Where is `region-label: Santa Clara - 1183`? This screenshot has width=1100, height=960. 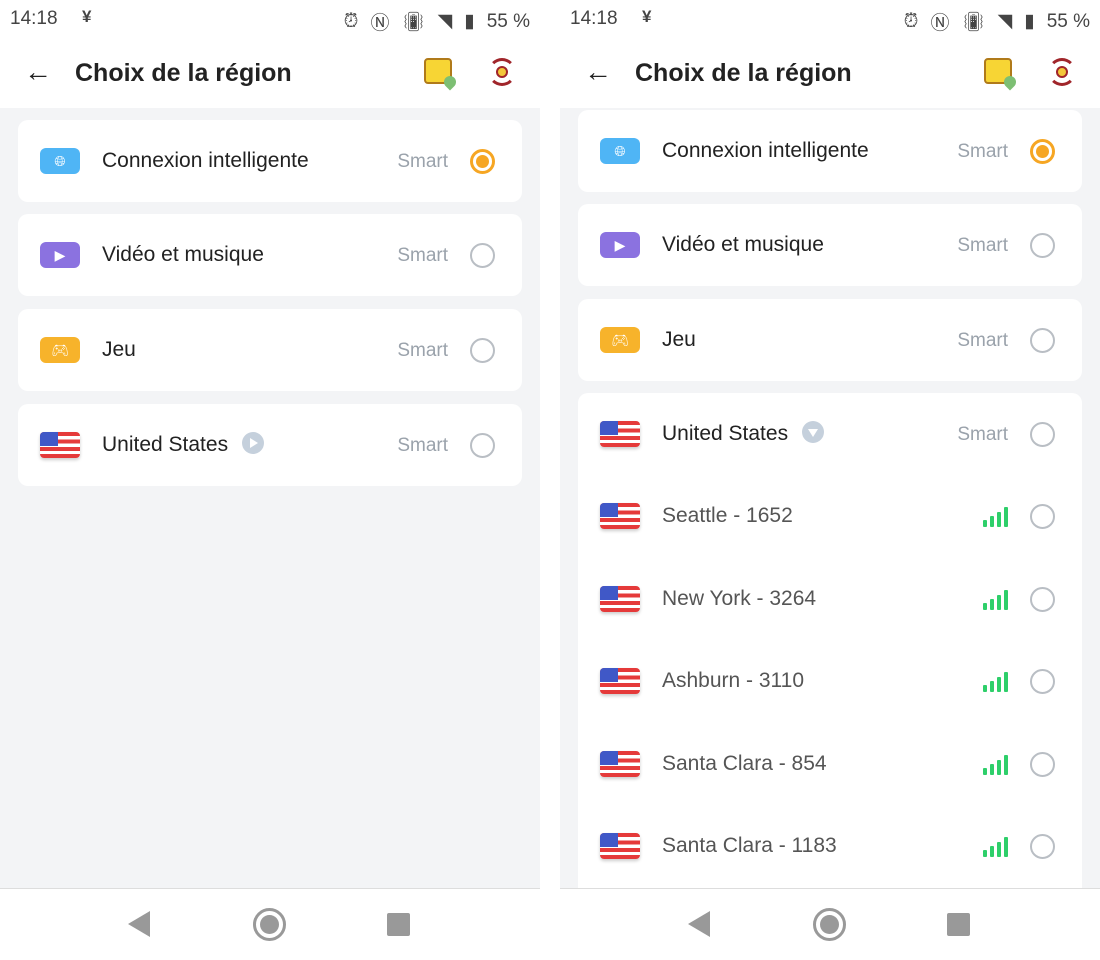 region-label: Santa Clara - 1183 is located at coordinates (749, 846).